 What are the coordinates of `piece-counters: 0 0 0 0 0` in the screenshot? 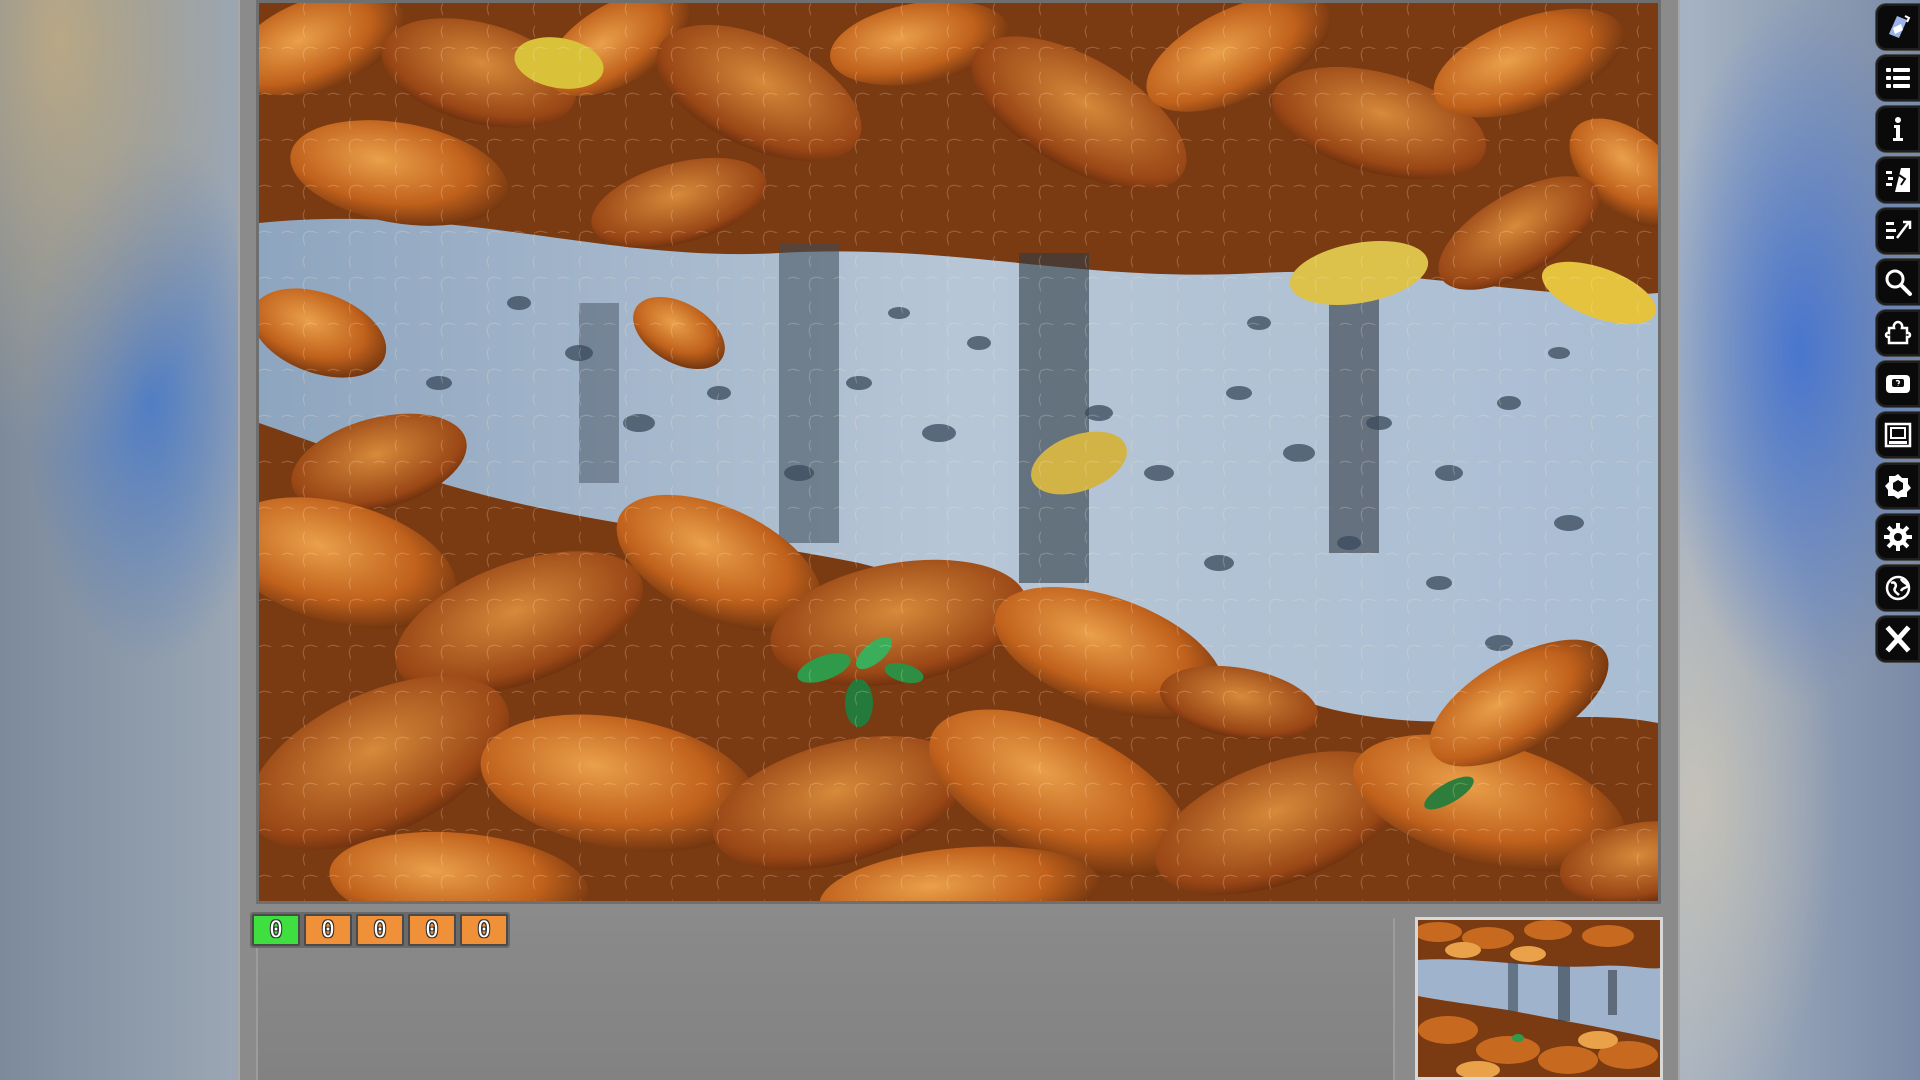 It's located at (380, 930).